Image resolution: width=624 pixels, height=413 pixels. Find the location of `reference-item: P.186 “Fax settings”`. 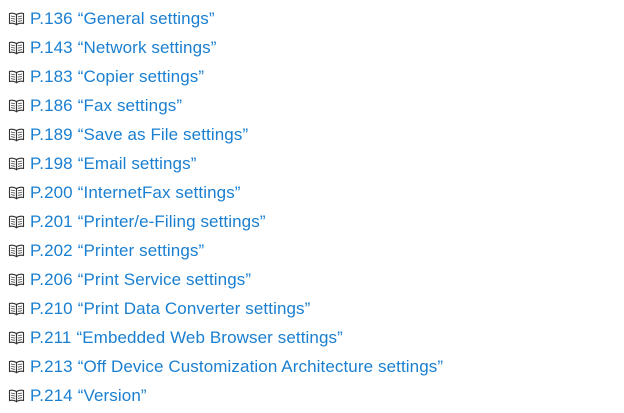

reference-item: P.186 “Fax settings” is located at coordinates (225, 105).